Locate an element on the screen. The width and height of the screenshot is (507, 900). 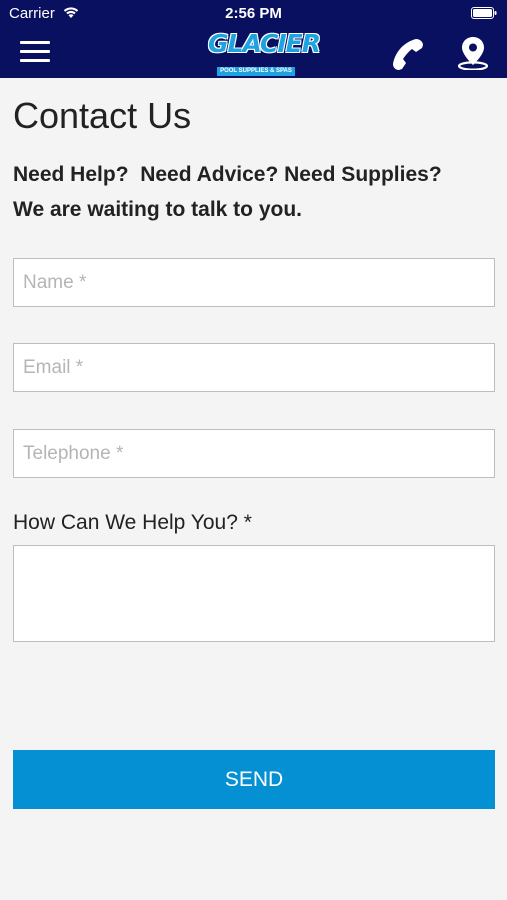
subtitle-line-1: Need Help? Need Advice? Need Supplies? is located at coordinates (227, 174).